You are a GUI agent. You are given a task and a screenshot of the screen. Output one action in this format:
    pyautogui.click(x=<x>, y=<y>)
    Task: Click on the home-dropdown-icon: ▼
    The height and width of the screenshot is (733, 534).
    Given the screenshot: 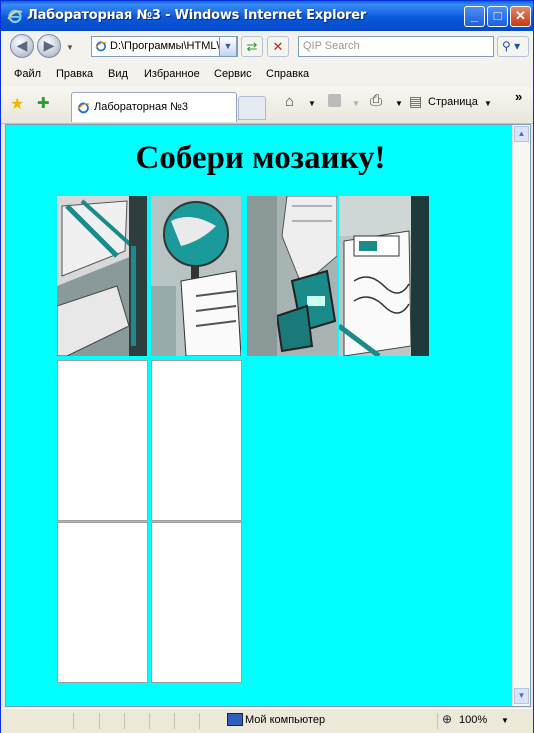 What is the action you would take?
    pyautogui.click(x=312, y=103)
    